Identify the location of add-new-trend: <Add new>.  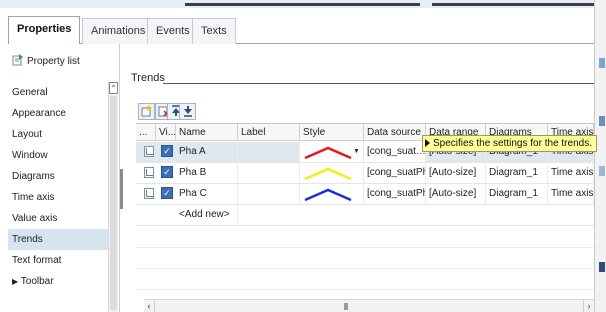
(207, 215).